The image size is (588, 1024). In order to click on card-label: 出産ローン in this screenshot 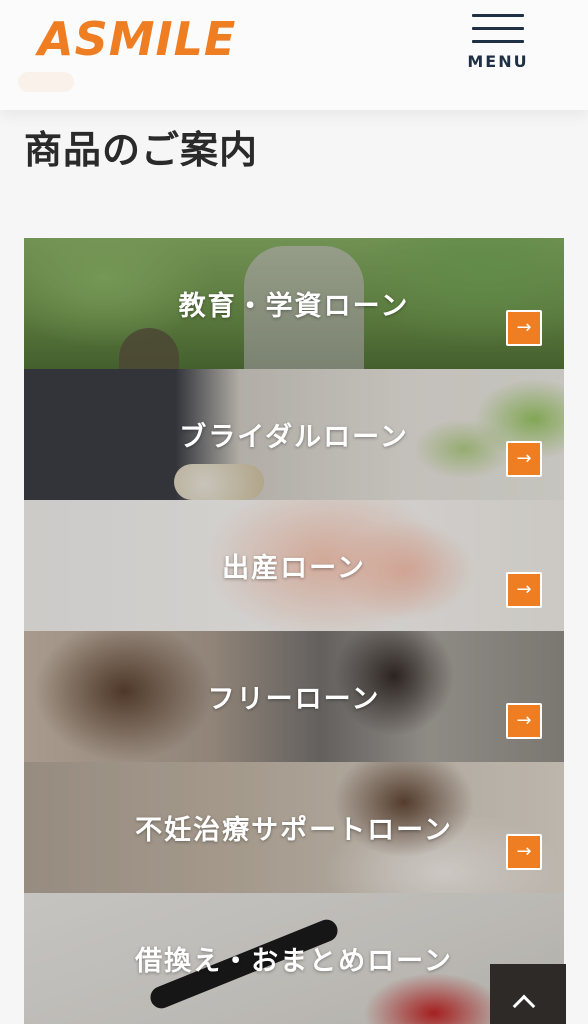, I will do `click(294, 568)`.